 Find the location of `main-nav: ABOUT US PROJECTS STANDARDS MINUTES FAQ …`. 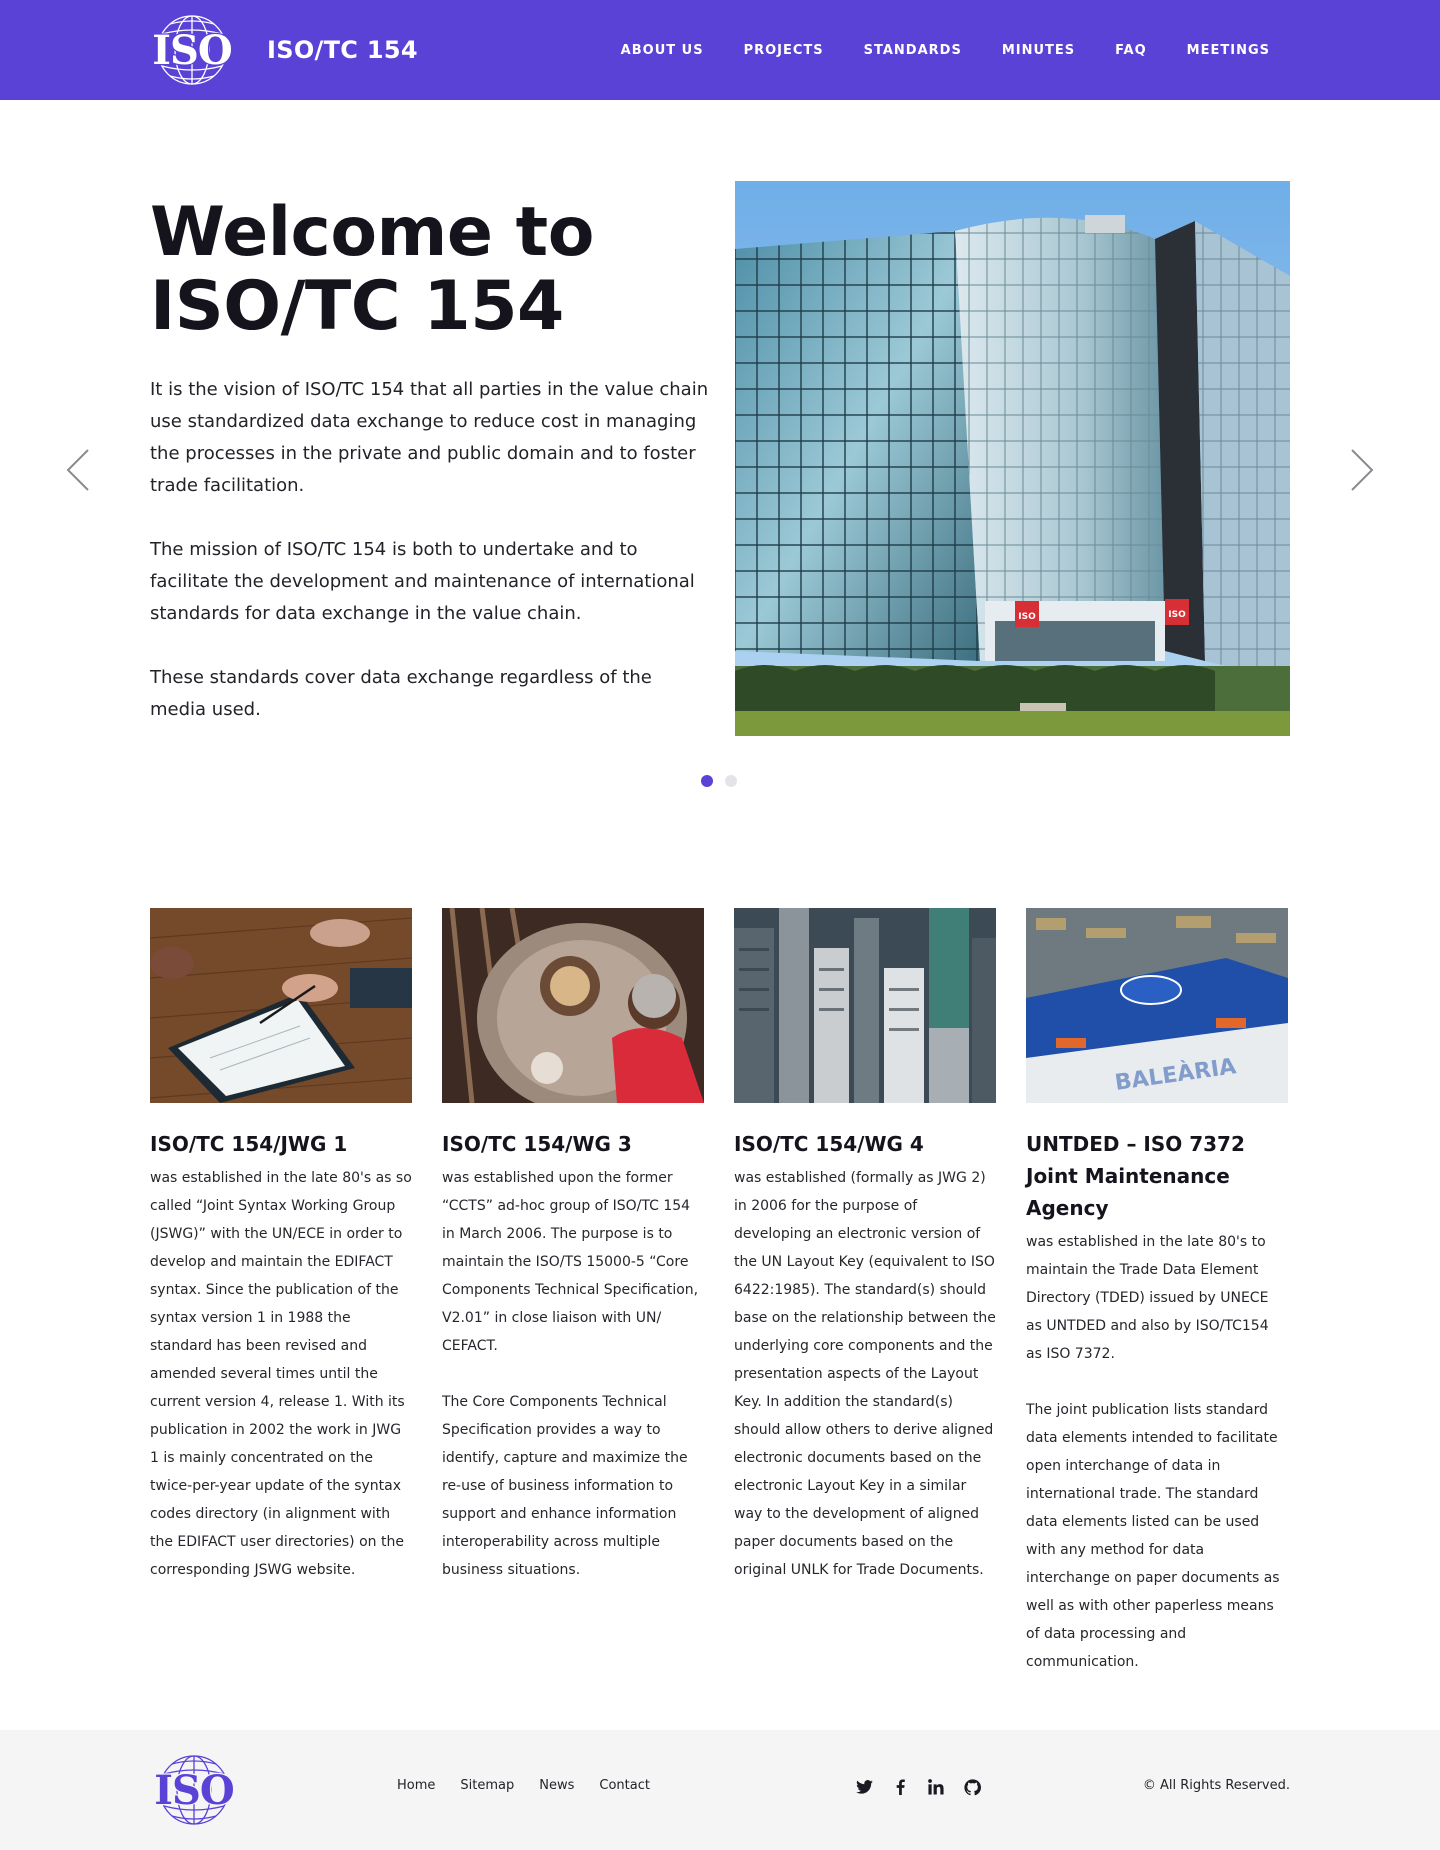

main-nav: ABOUT US PROJECTS STANDARDS MINUTES FAQ … is located at coordinates (925, 50).